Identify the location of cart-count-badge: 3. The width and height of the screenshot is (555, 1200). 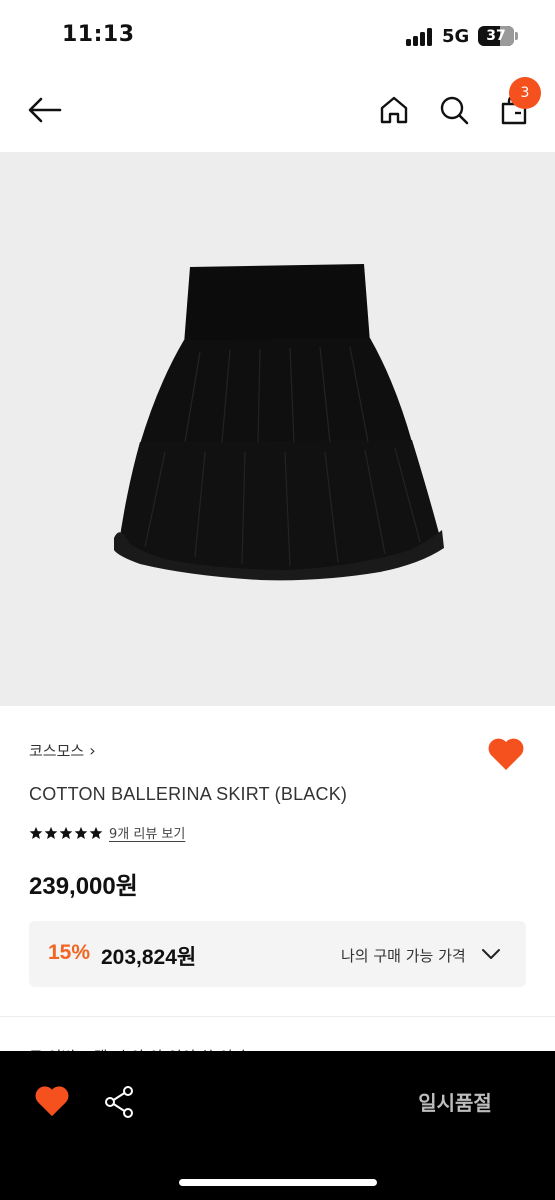
(525, 93).